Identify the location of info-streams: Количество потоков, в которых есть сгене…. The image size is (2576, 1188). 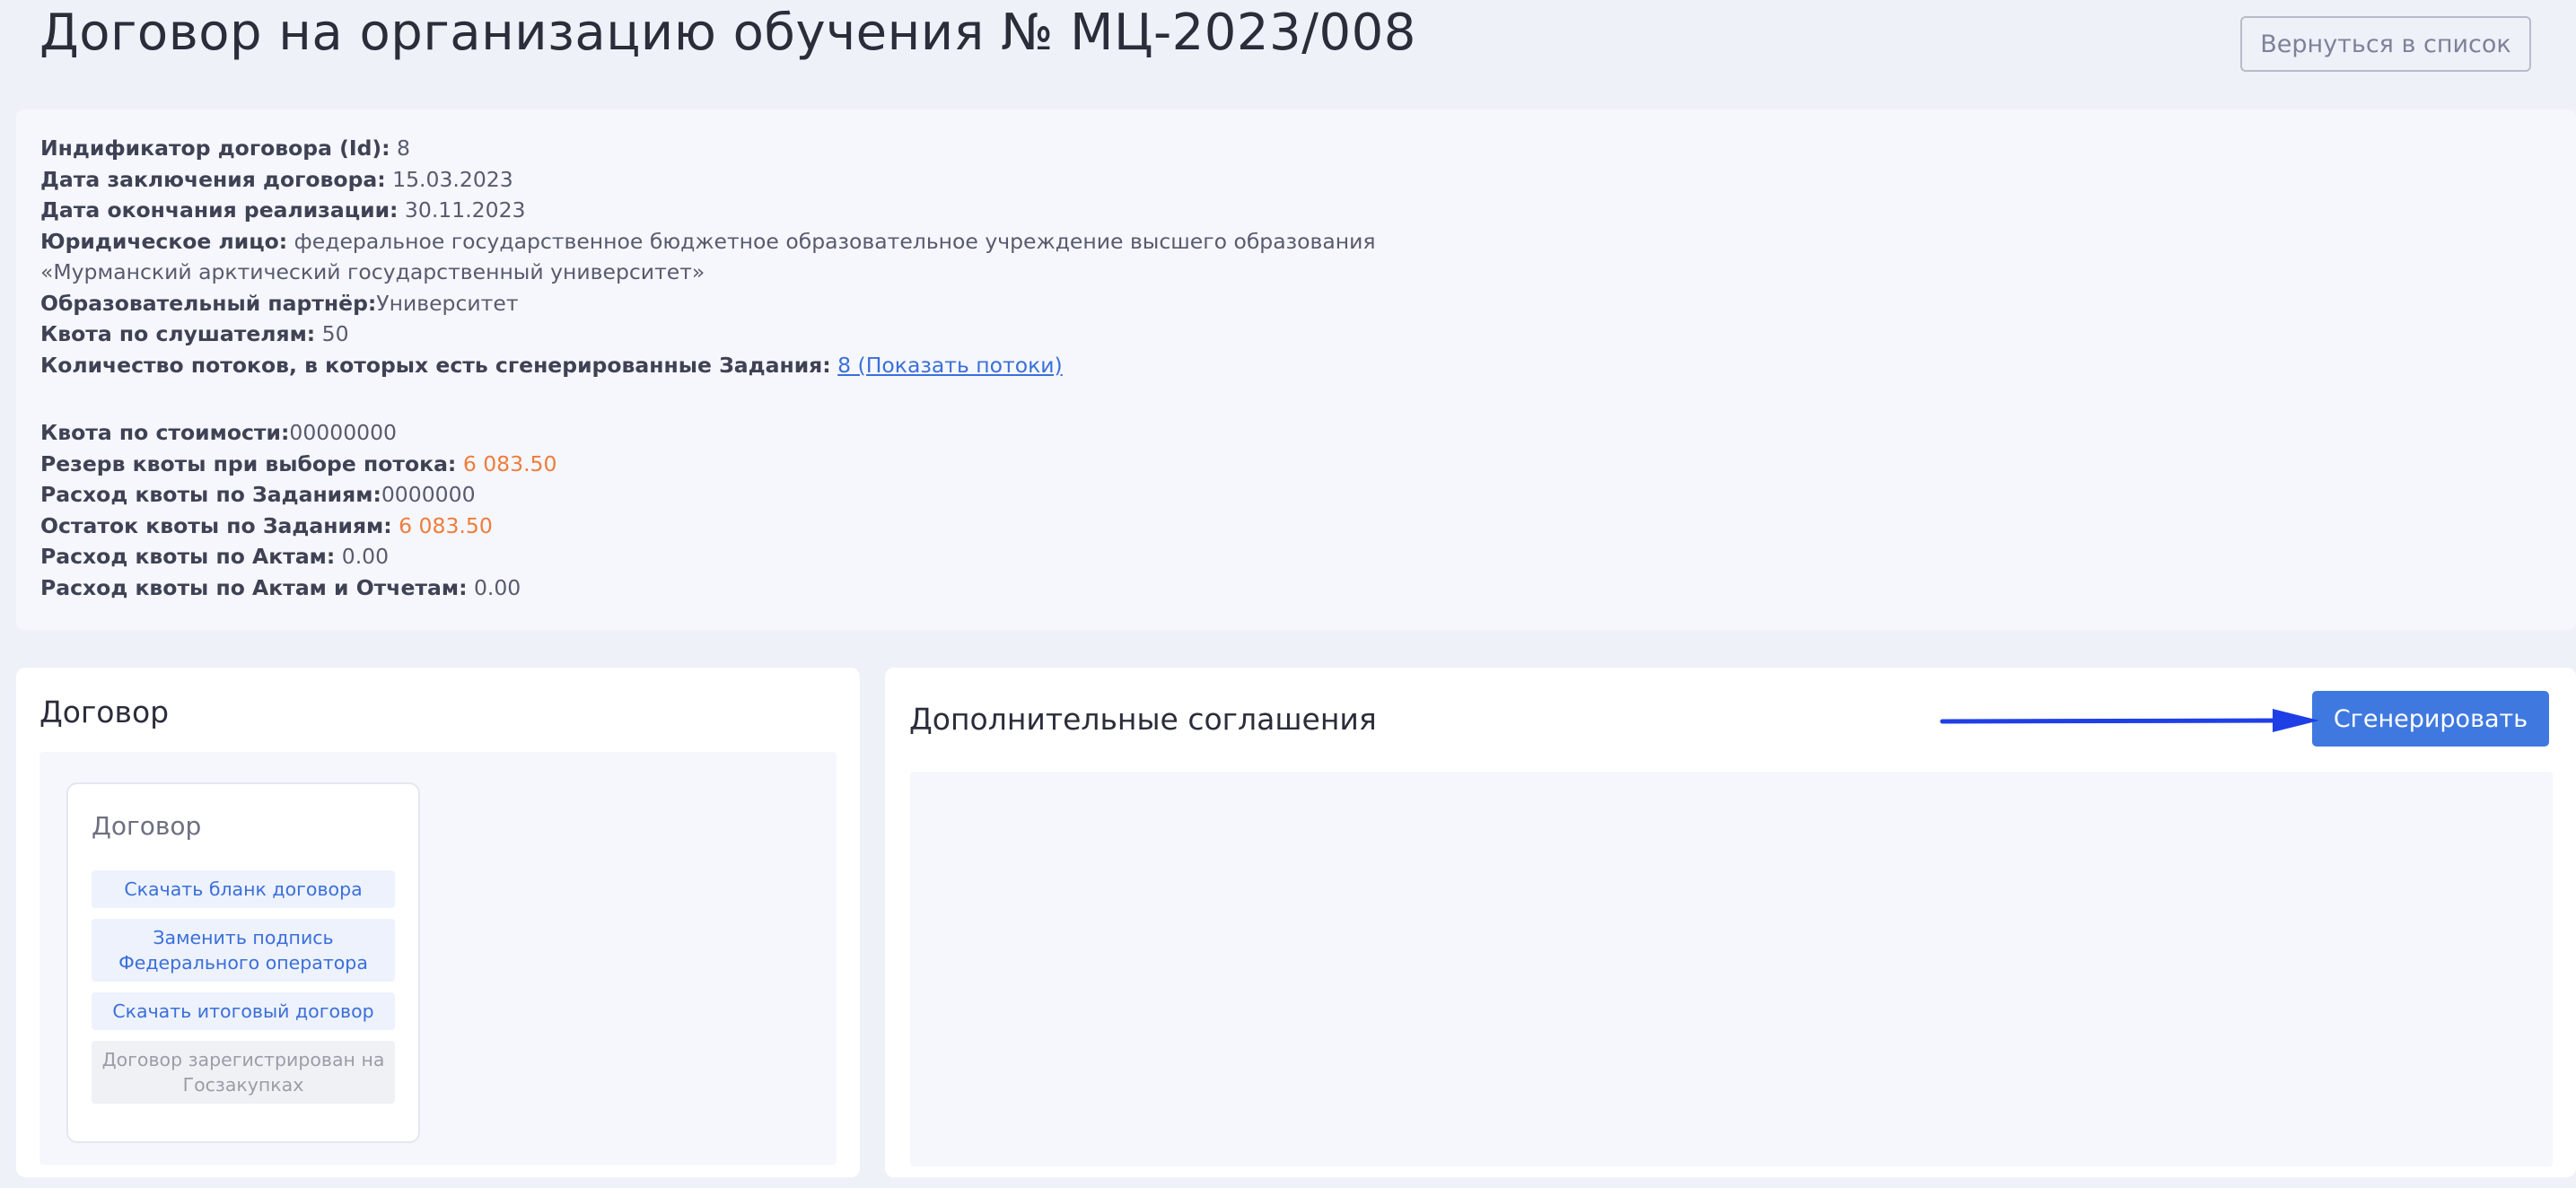
(708, 365).